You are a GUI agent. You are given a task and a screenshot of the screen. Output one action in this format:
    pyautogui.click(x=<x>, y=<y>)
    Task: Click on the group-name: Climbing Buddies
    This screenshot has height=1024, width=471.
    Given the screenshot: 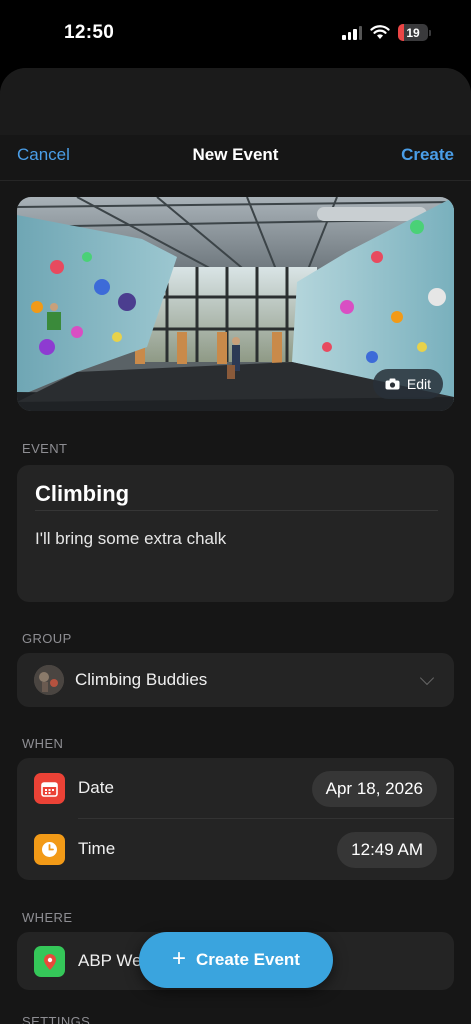 What is the action you would take?
    pyautogui.click(x=141, y=679)
    